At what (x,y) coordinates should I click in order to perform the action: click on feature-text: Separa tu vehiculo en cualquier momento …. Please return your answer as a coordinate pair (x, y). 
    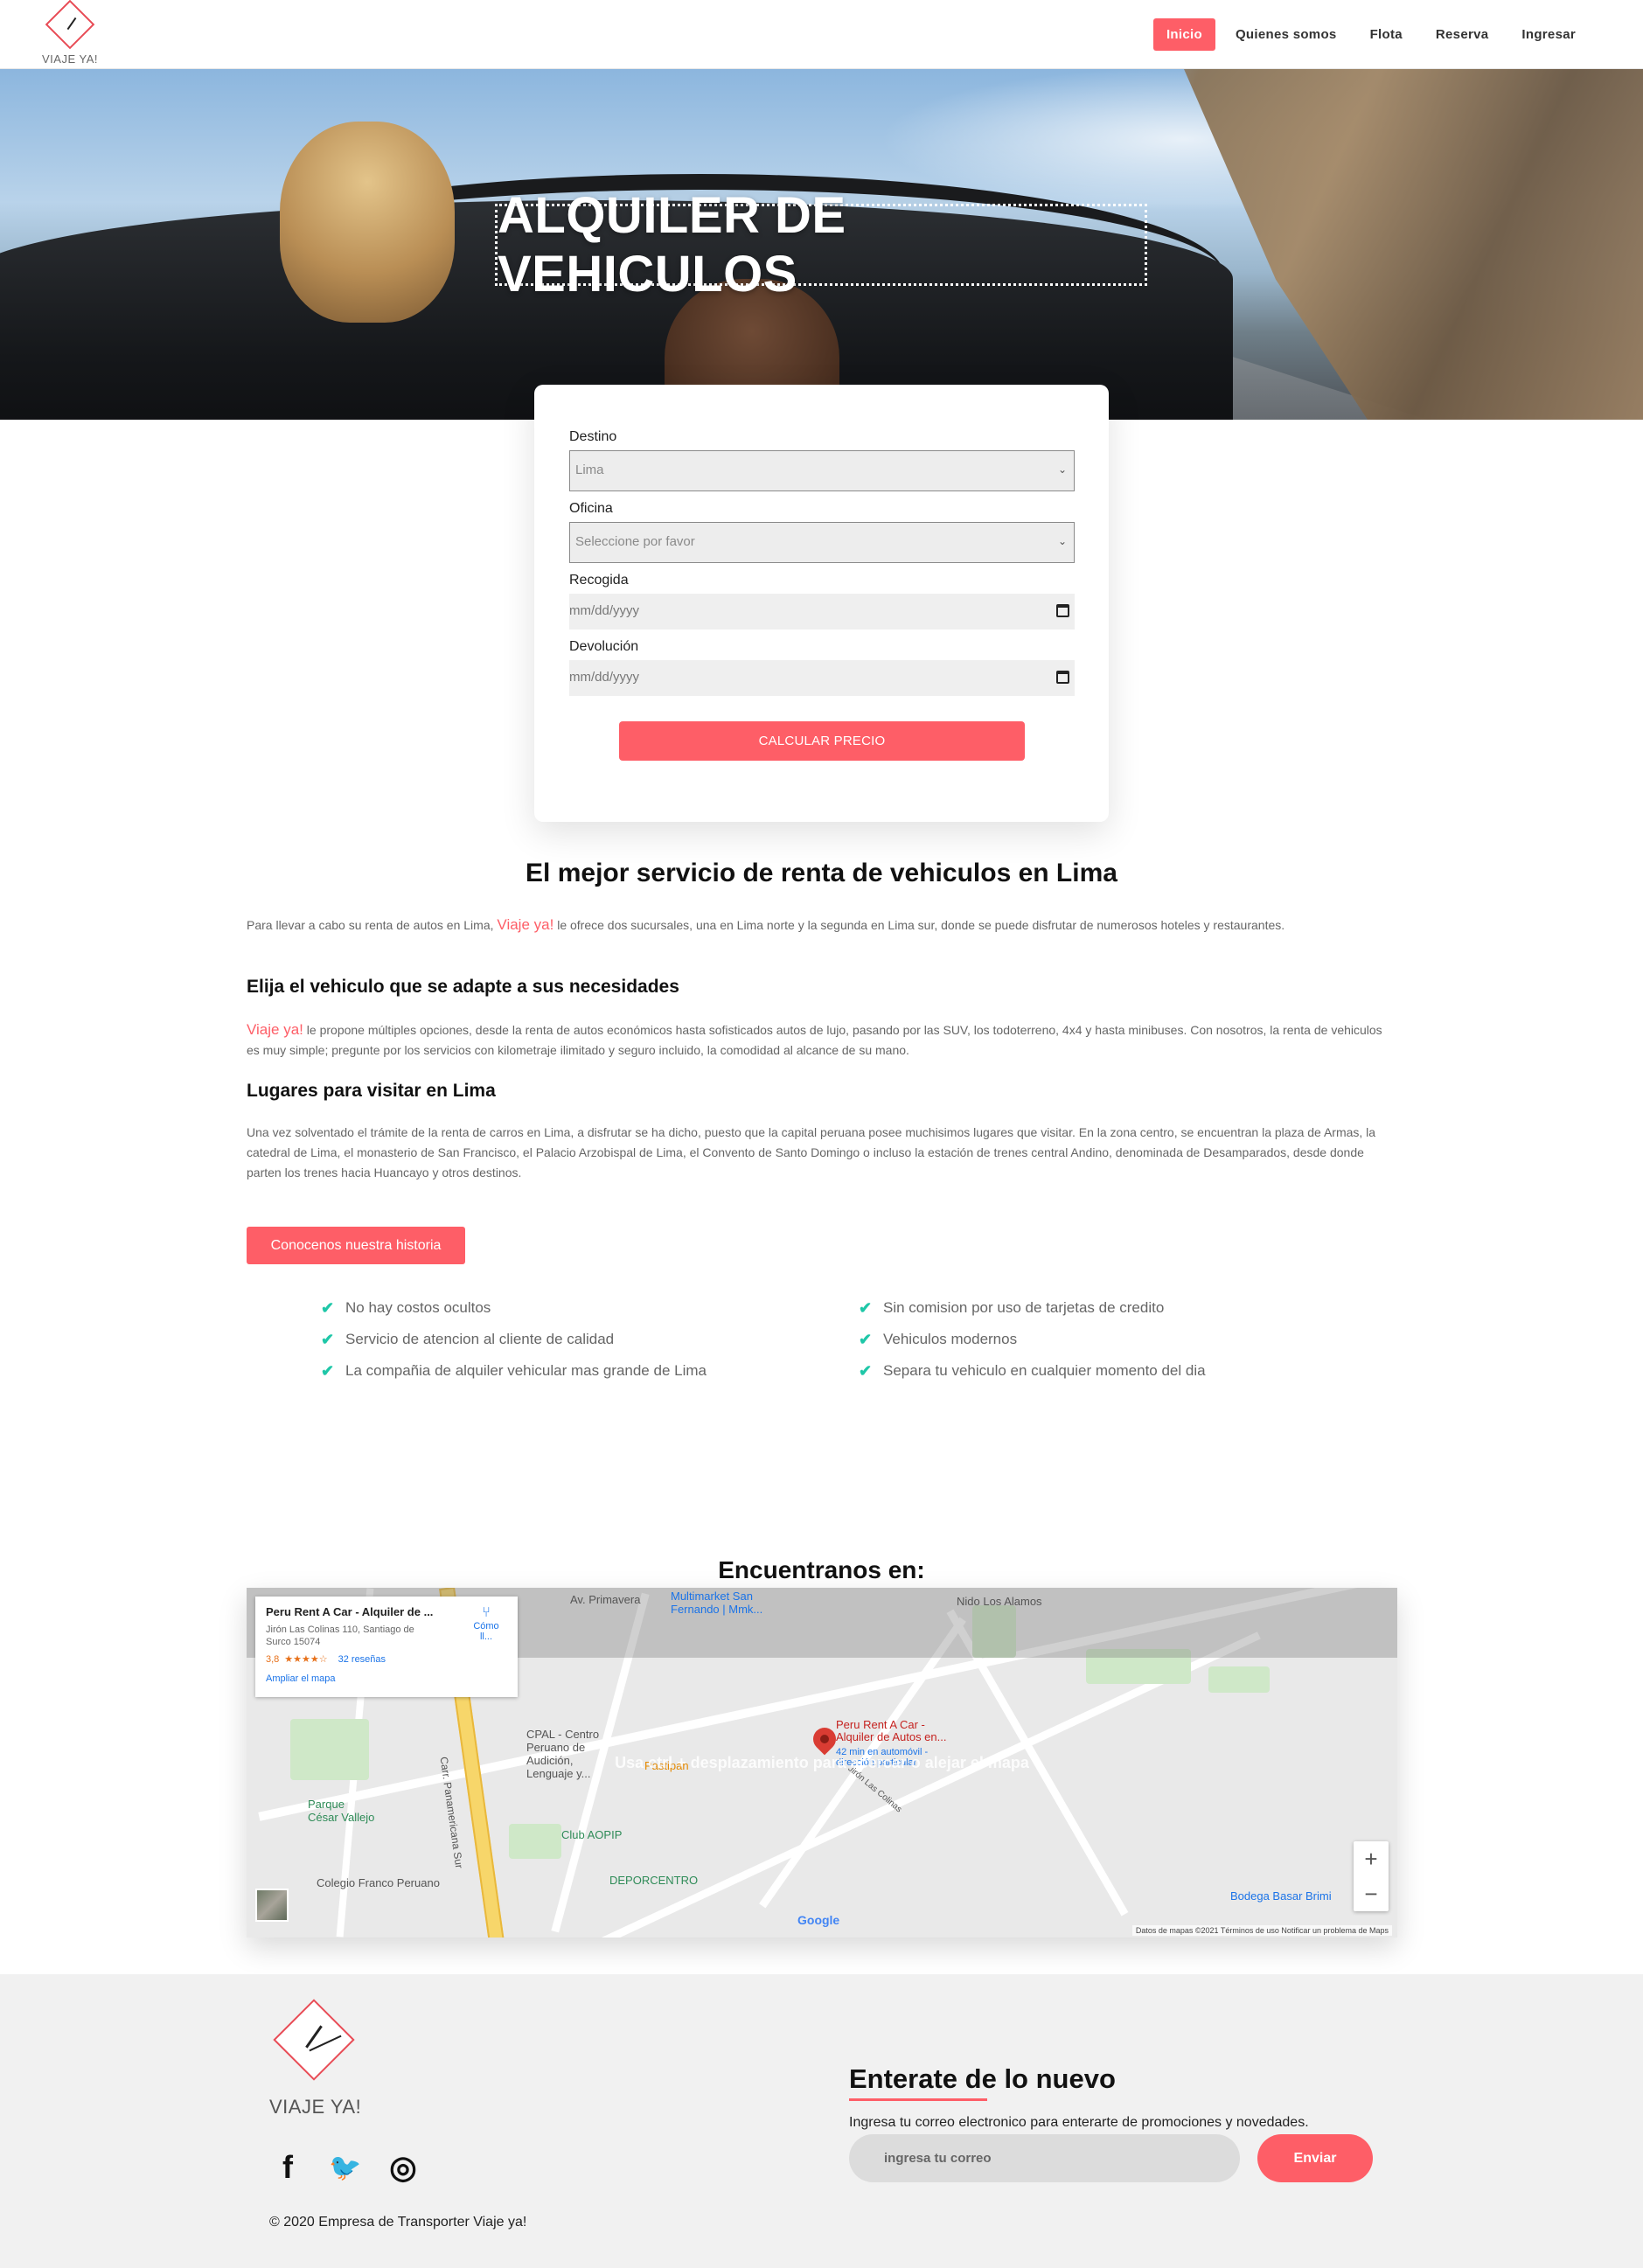
    Looking at the image, I should click on (1044, 1370).